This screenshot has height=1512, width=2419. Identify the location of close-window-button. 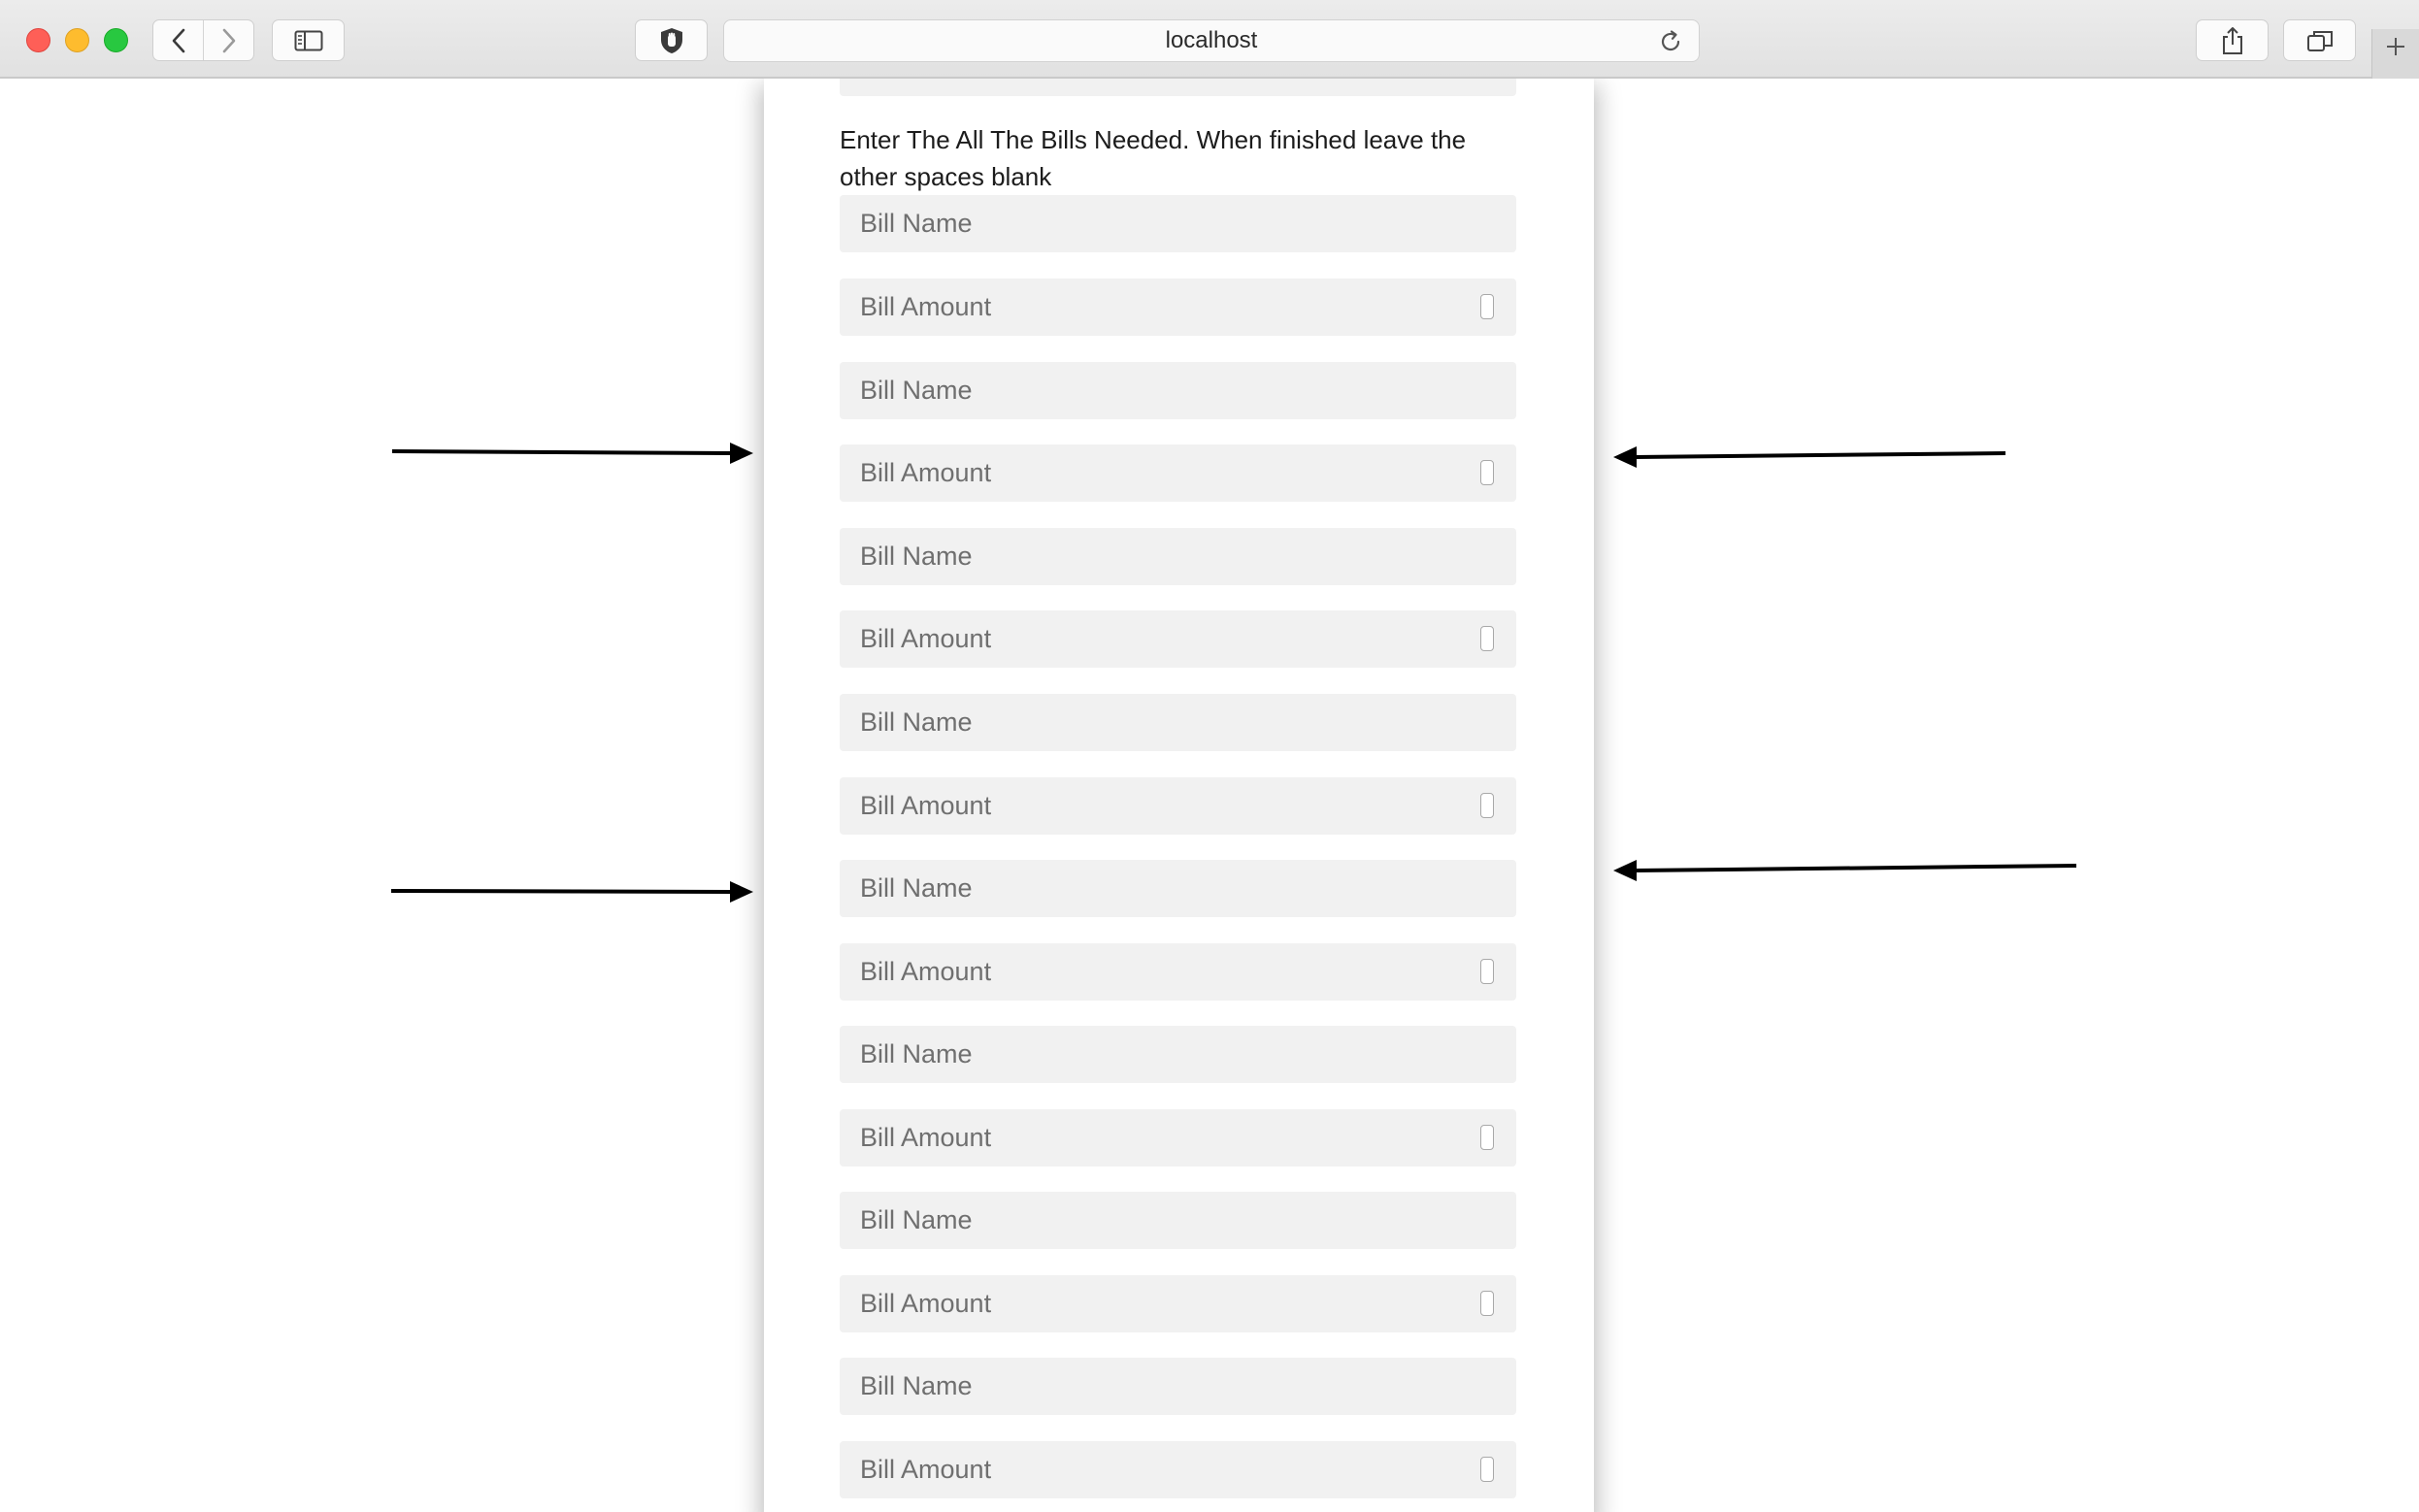
(38, 40).